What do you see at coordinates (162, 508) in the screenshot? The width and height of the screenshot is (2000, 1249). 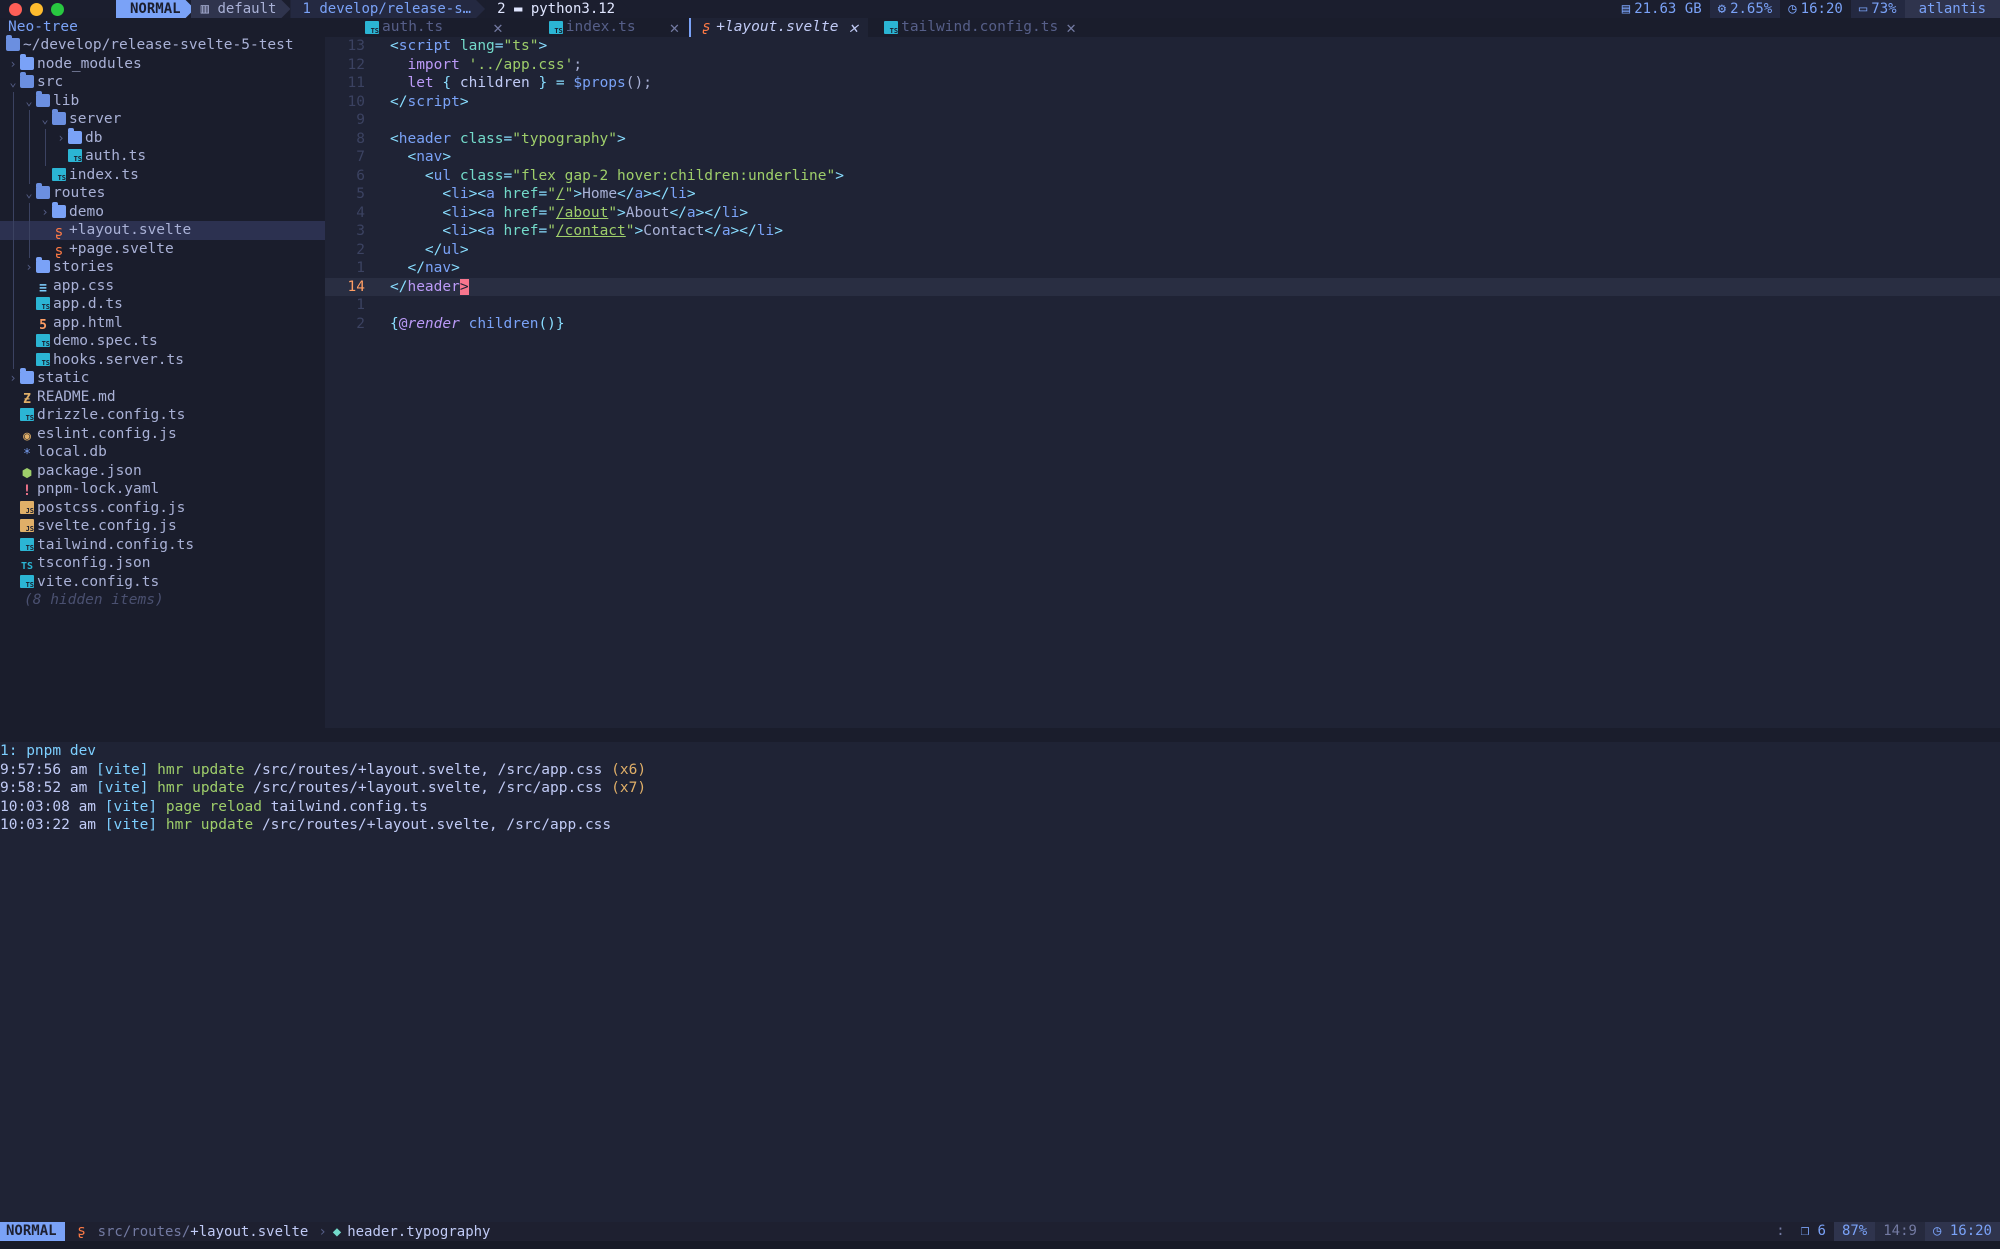 I see `tree-file: postcss.config.js` at bounding box center [162, 508].